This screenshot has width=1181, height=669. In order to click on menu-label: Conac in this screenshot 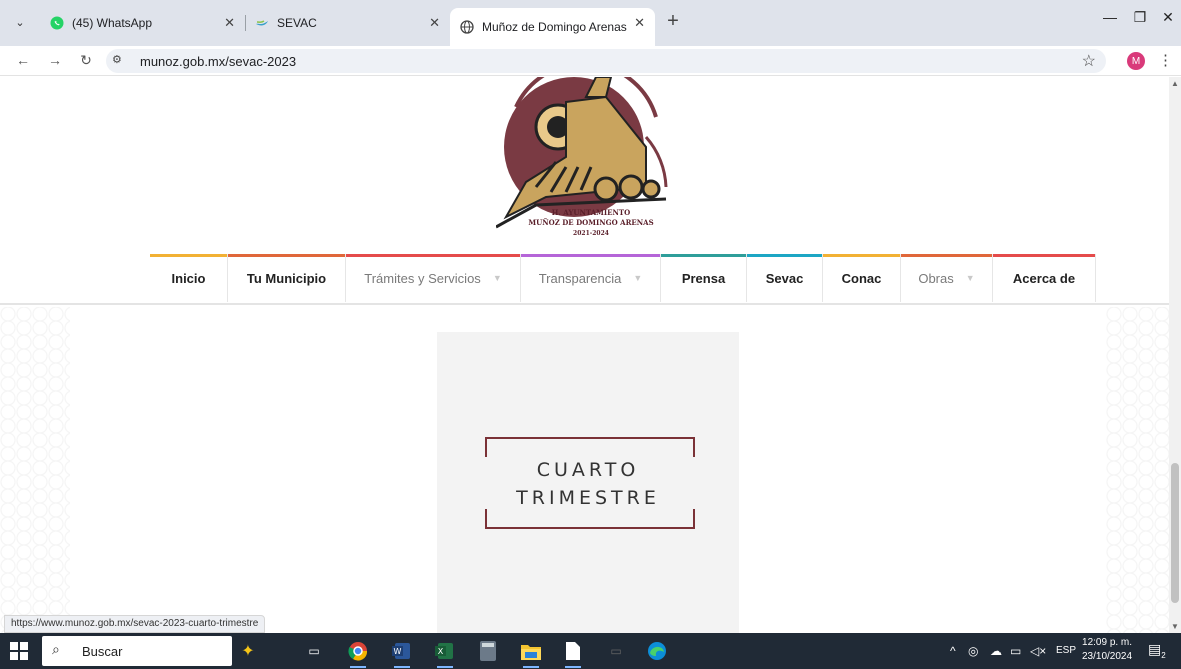, I will do `click(861, 278)`.